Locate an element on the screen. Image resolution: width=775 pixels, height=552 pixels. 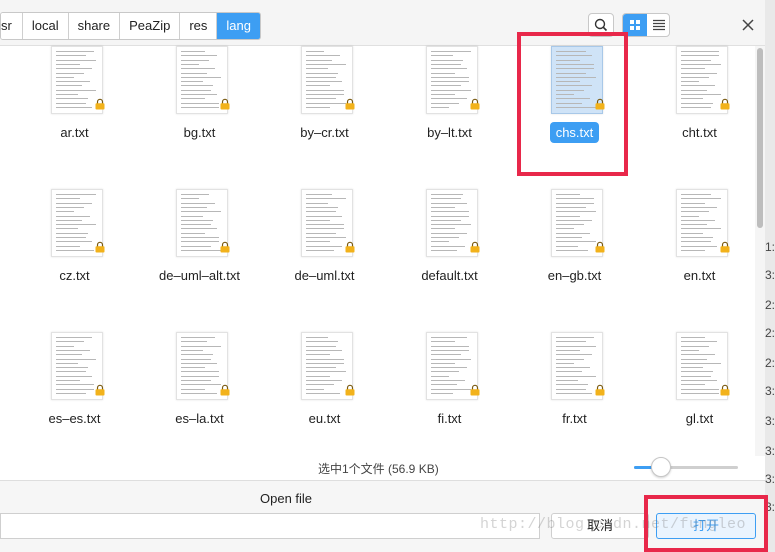
file-name-label: cz.txt is located at coordinates (74, 275).